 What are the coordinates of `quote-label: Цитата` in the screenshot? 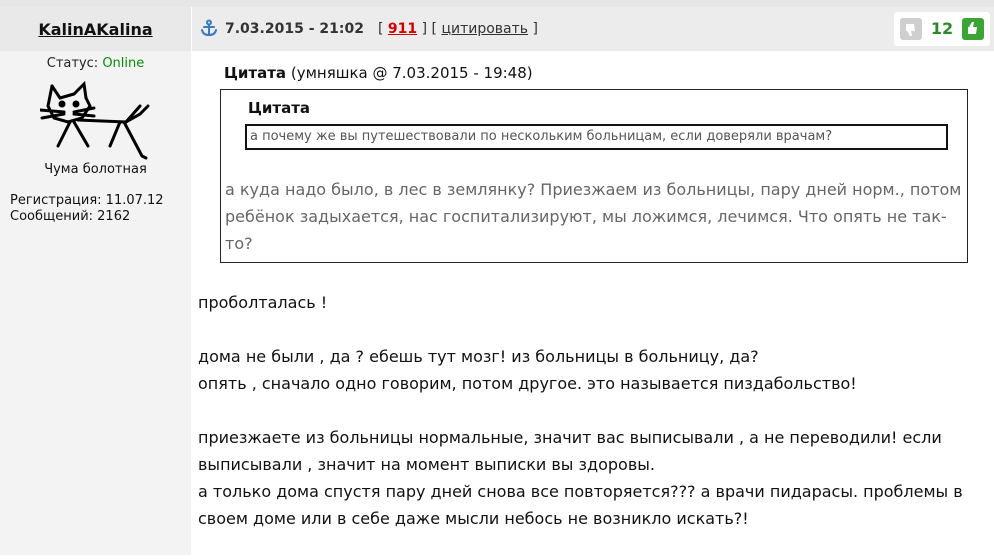 It's located at (255, 73).